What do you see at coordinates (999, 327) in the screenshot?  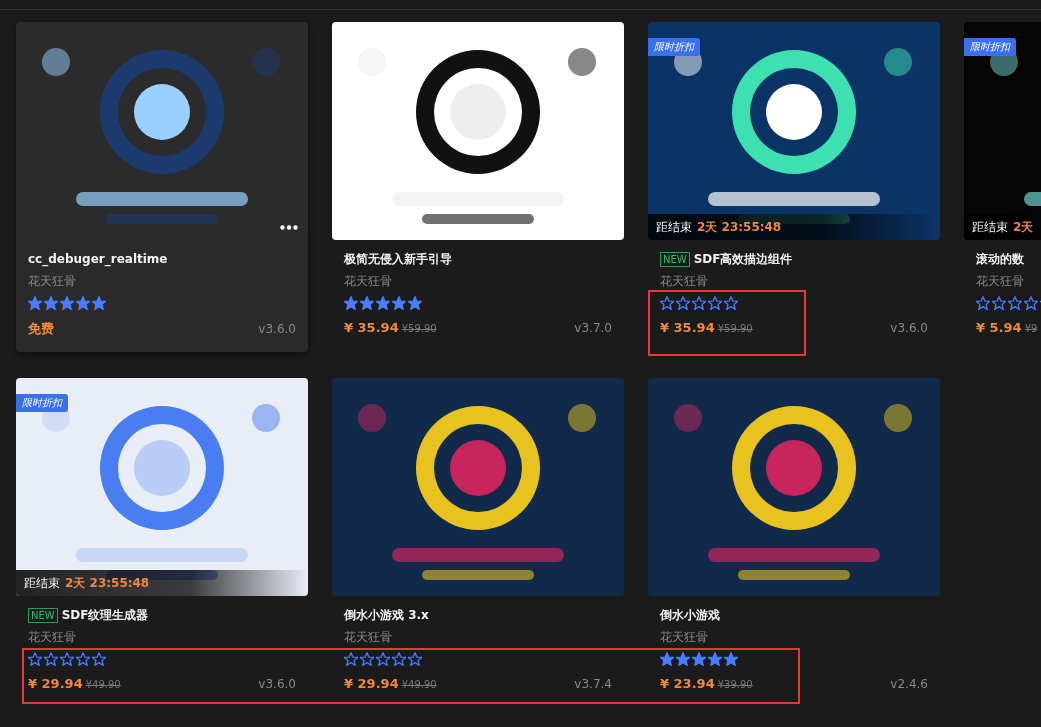 I see `price: ¥ 5.94` at bounding box center [999, 327].